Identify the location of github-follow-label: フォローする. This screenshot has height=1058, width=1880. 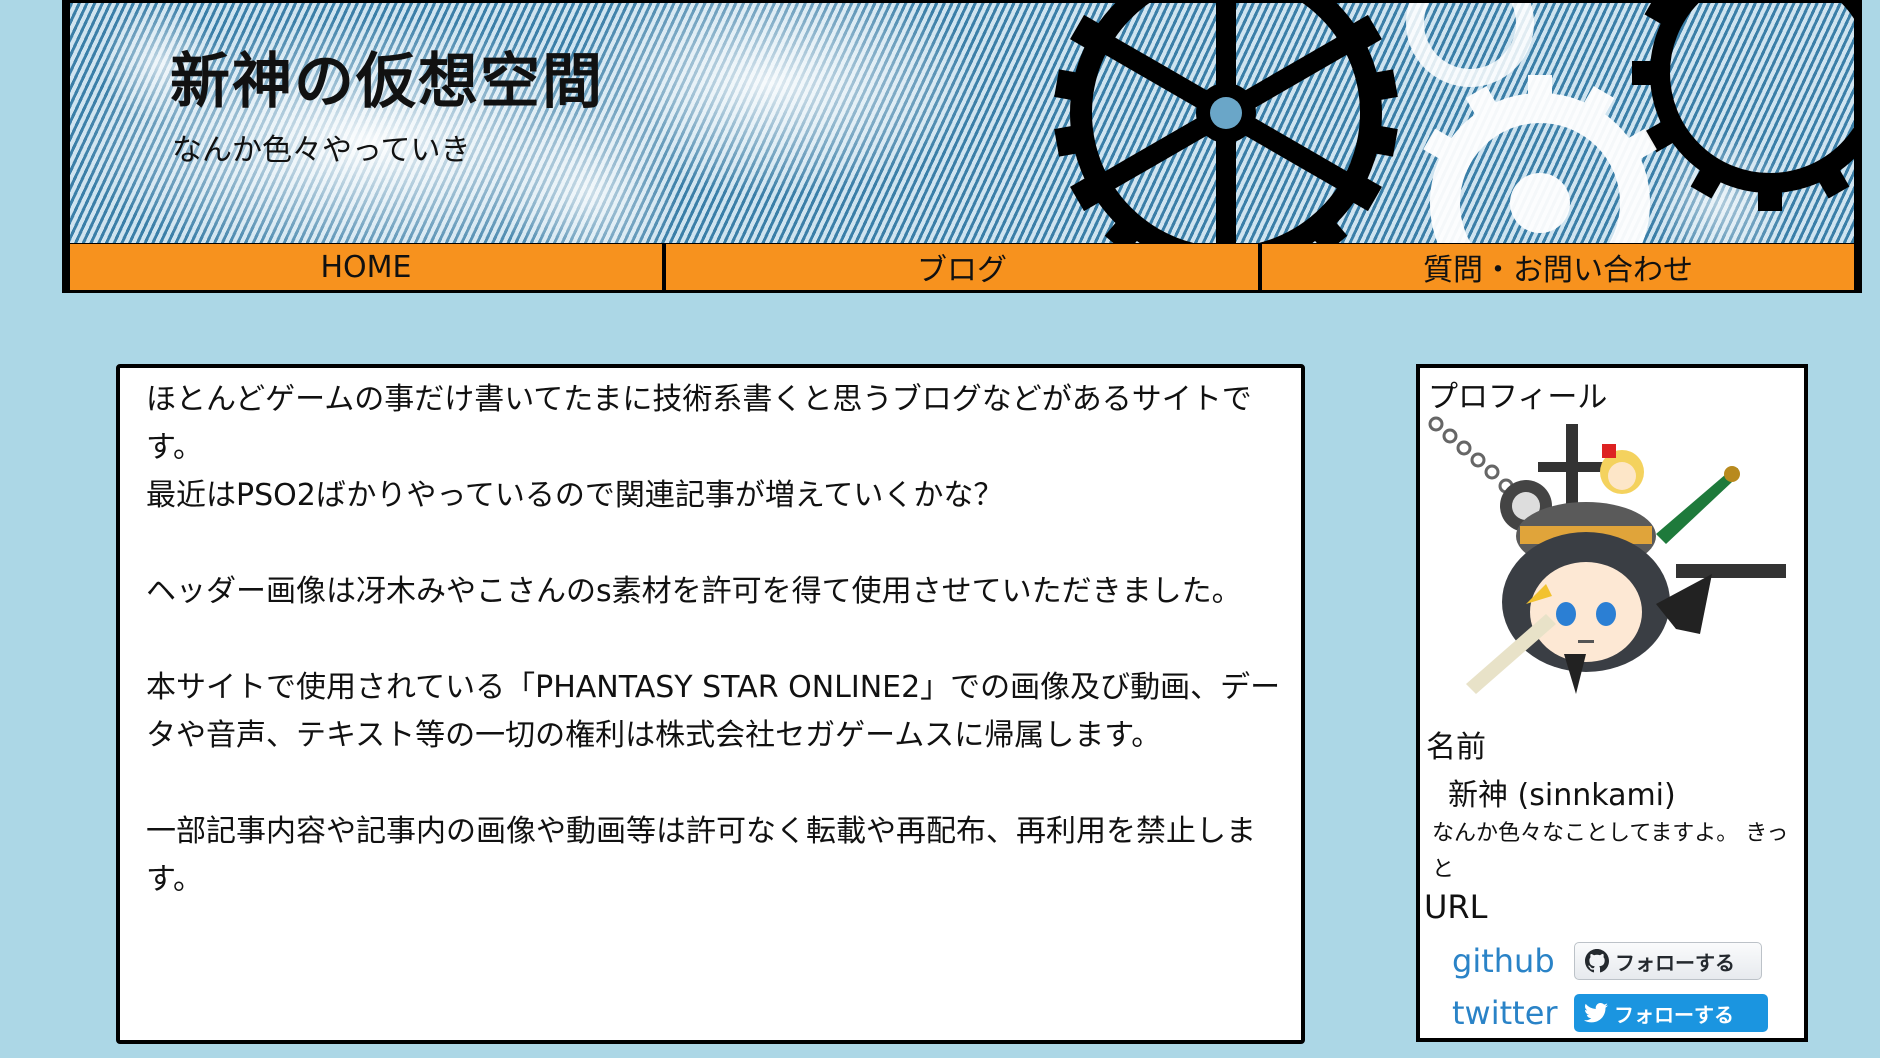
(1675, 962).